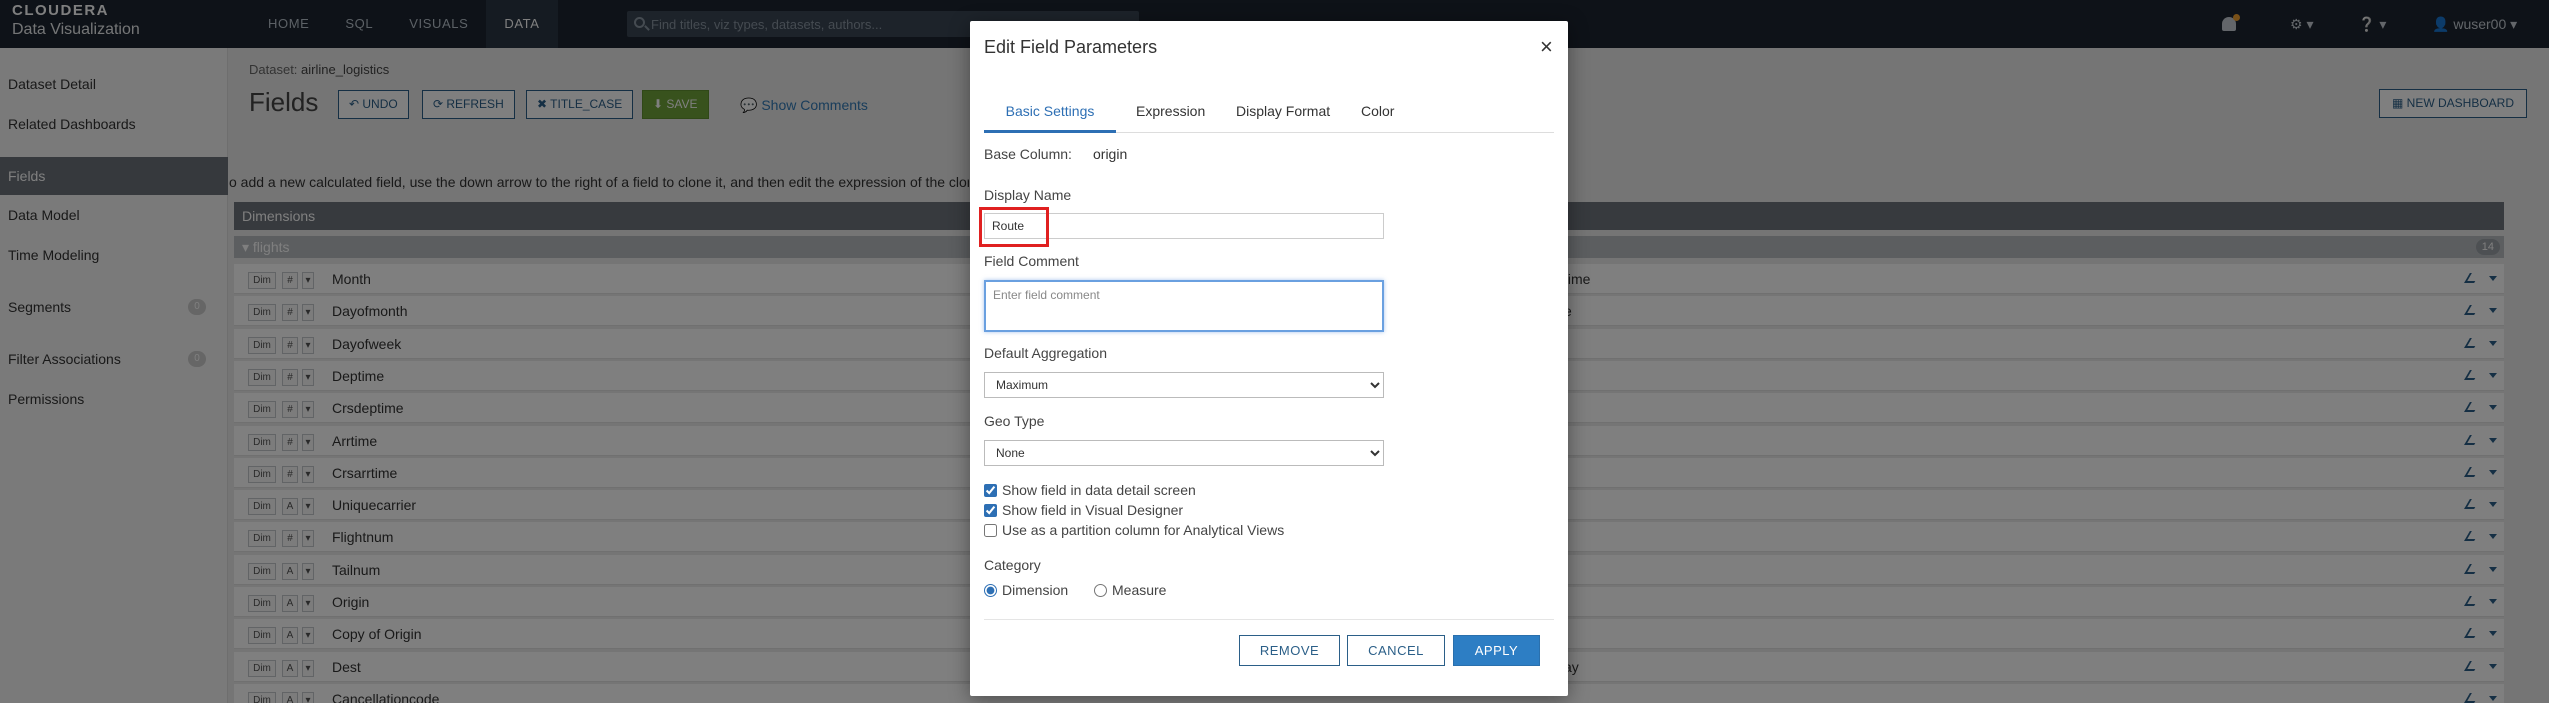  What do you see at coordinates (1184, 453) in the screenshot?
I see `geo-type-select: None` at bounding box center [1184, 453].